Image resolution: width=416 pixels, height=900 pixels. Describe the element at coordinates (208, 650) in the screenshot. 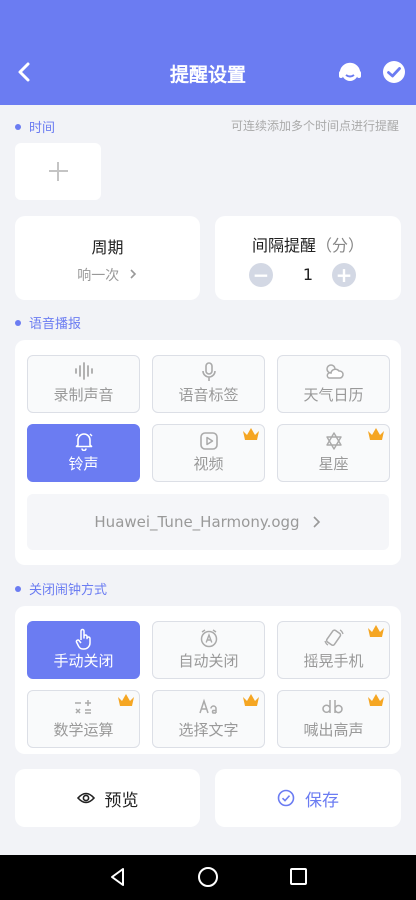

I see `close-option-auto: 自动关闭` at that location.